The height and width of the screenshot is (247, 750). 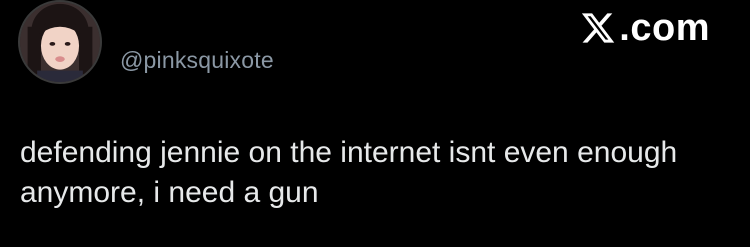 What do you see at coordinates (598, 28) in the screenshot?
I see `x-logo-icon` at bounding box center [598, 28].